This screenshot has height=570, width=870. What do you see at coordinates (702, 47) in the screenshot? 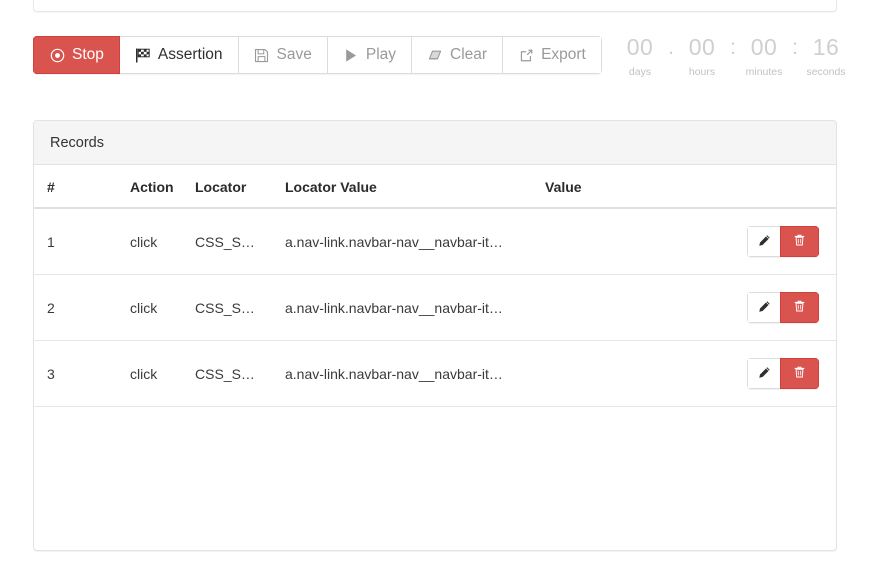
I see `timer-hours-value: 00` at bounding box center [702, 47].